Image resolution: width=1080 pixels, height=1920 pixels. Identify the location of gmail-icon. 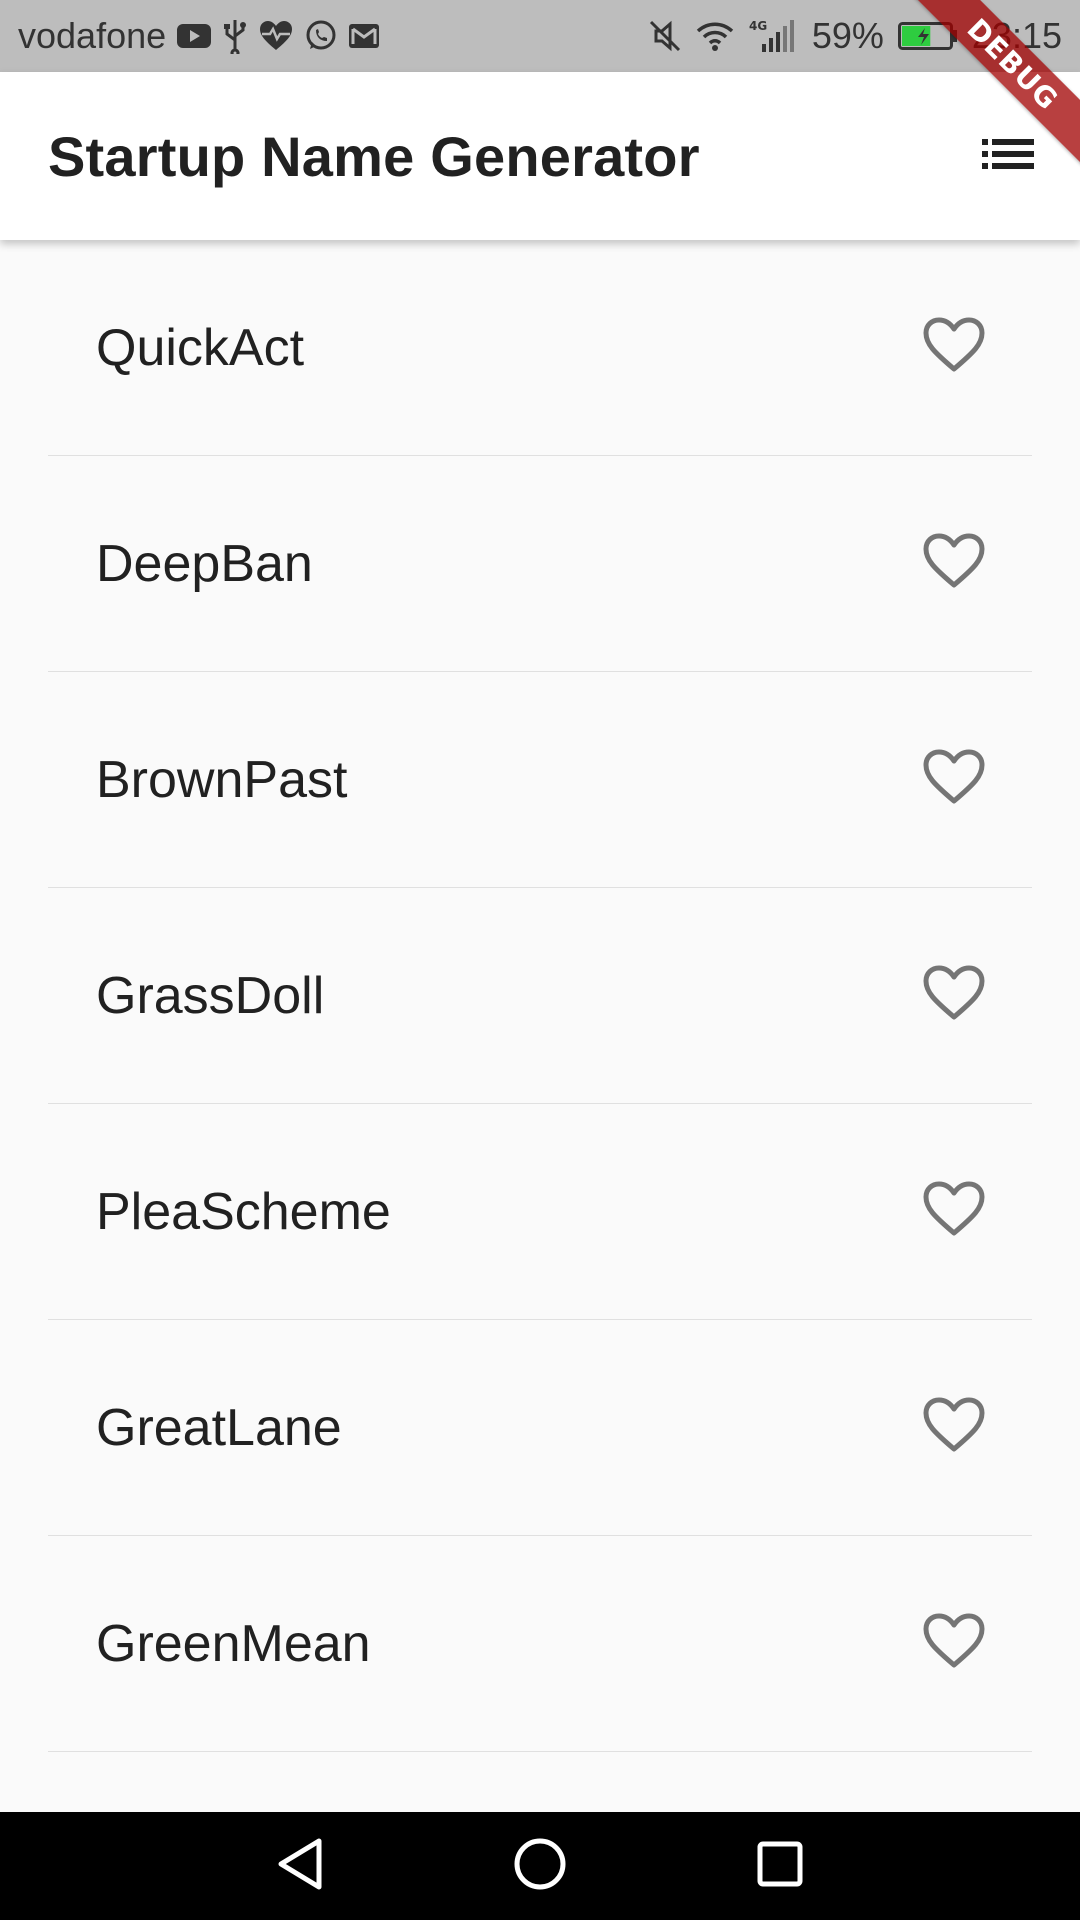
(364, 36).